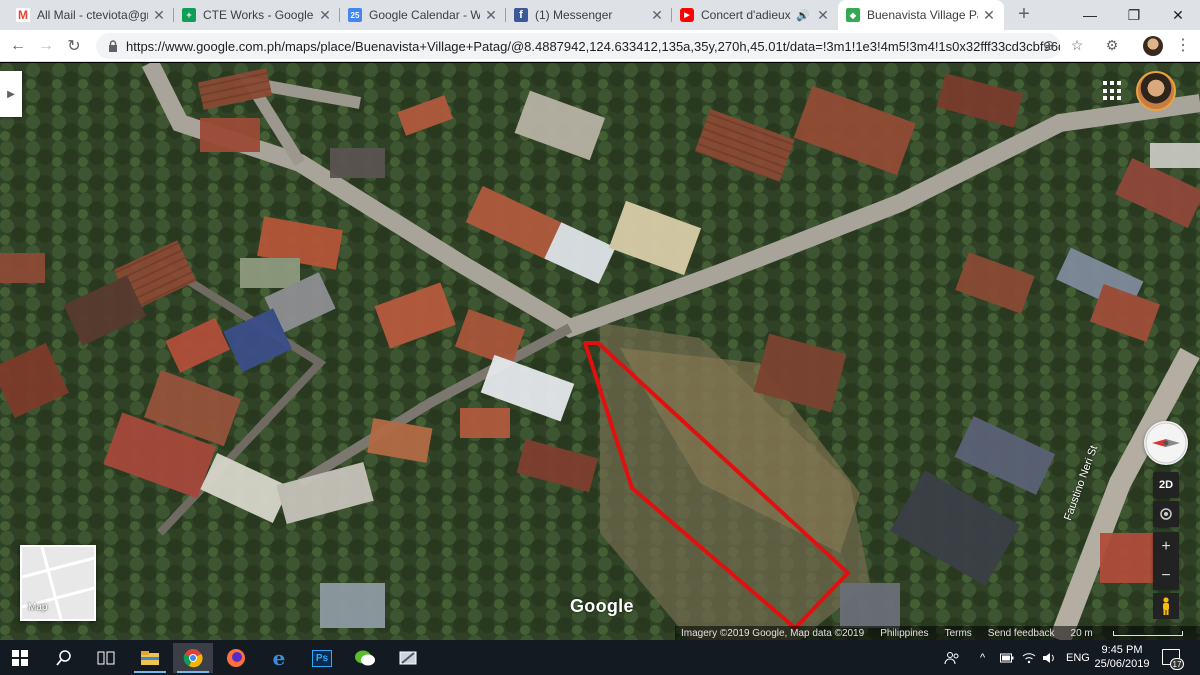 Image resolution: width=1200 pixels, height=675 pixels. I want to click on tab-messenger: f (1) Messenger ✕, so click(589, 15).